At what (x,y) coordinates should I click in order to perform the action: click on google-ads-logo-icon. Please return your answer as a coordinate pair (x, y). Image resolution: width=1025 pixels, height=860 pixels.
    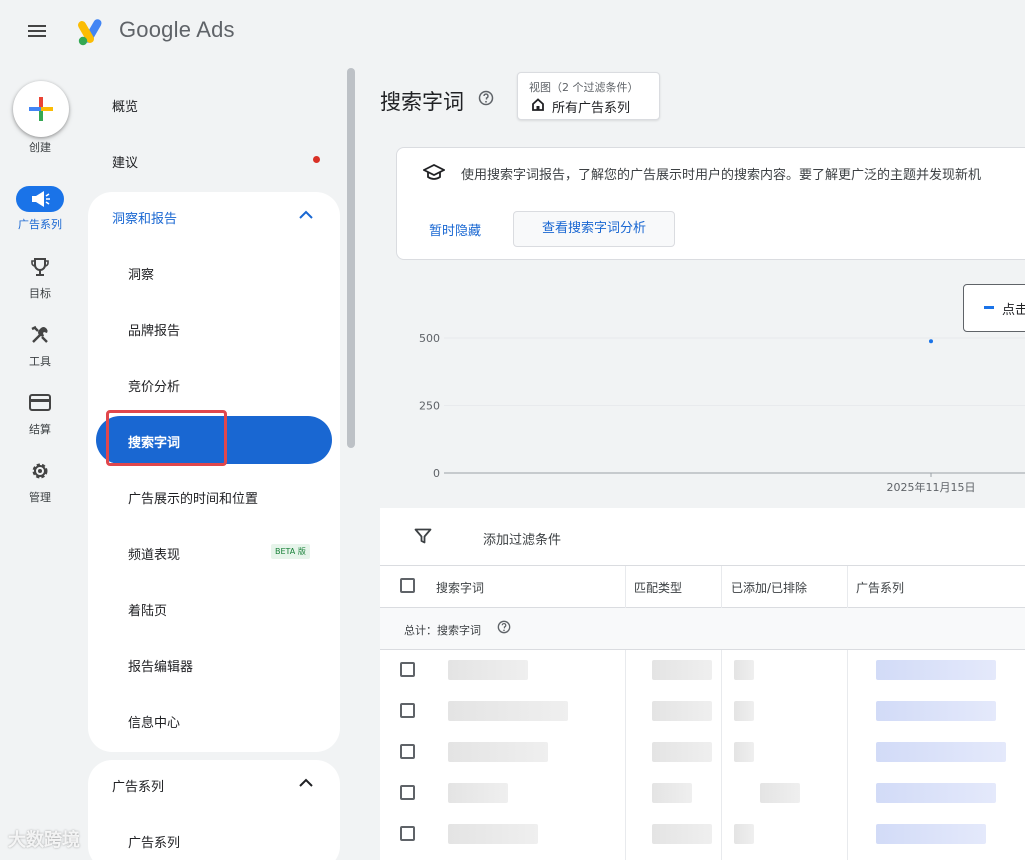
    Looking at the image, I should click on (92, 32).